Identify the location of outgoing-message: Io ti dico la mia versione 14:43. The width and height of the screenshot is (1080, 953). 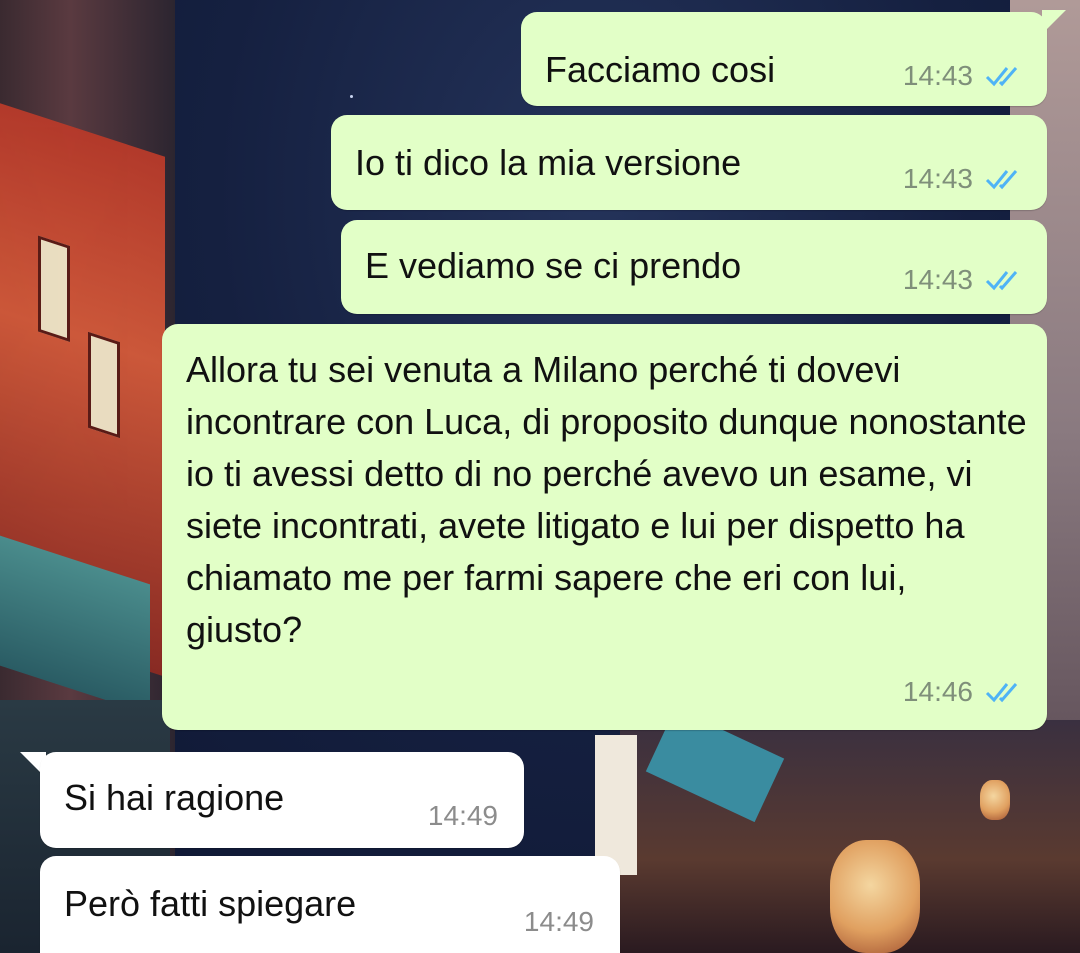
(689, 162).